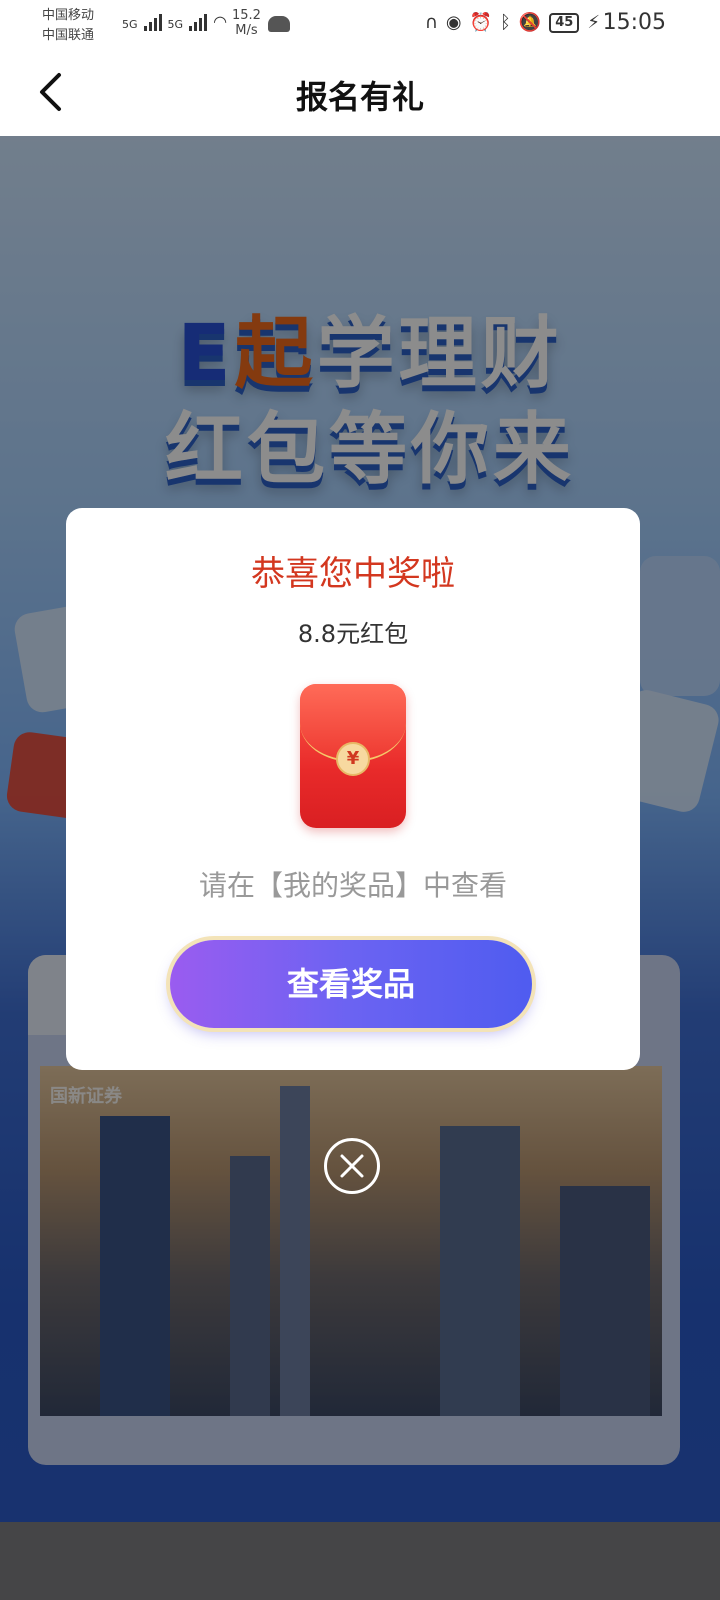 The height and width of the screenshot is (1600, 720). I want to click on page-title: 报名有礼, so click(359, 97).